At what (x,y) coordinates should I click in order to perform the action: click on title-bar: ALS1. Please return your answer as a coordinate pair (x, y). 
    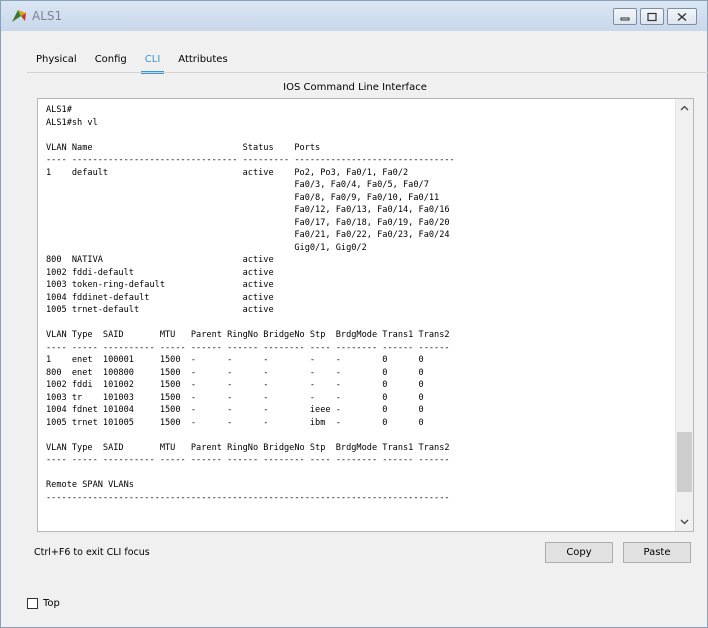
    Looking at the image, I should click on (354, 16).